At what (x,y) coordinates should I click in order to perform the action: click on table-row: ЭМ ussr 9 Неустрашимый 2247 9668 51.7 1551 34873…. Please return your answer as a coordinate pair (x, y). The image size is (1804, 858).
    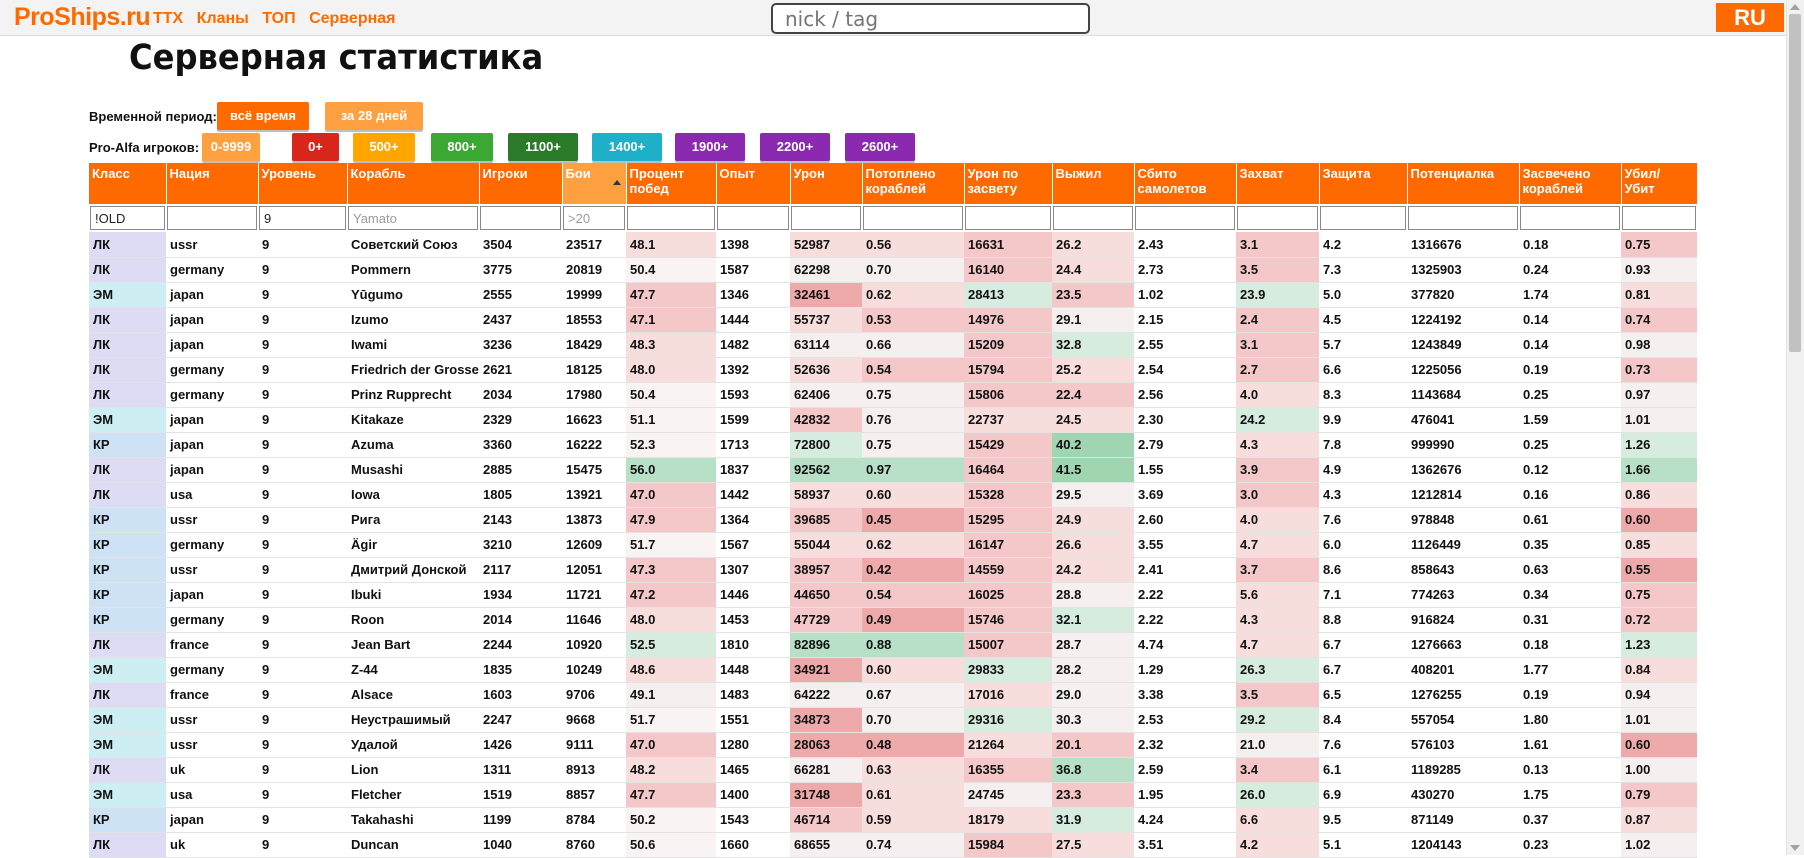
    Looking at the image, I should click on (893, 720).